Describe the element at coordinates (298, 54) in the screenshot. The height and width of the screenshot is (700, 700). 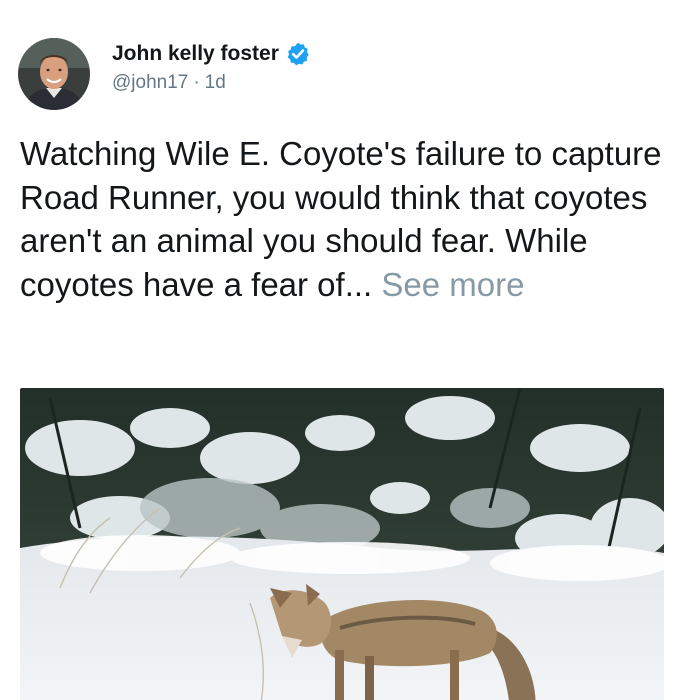
I see `verified-badge-icon` at that location.